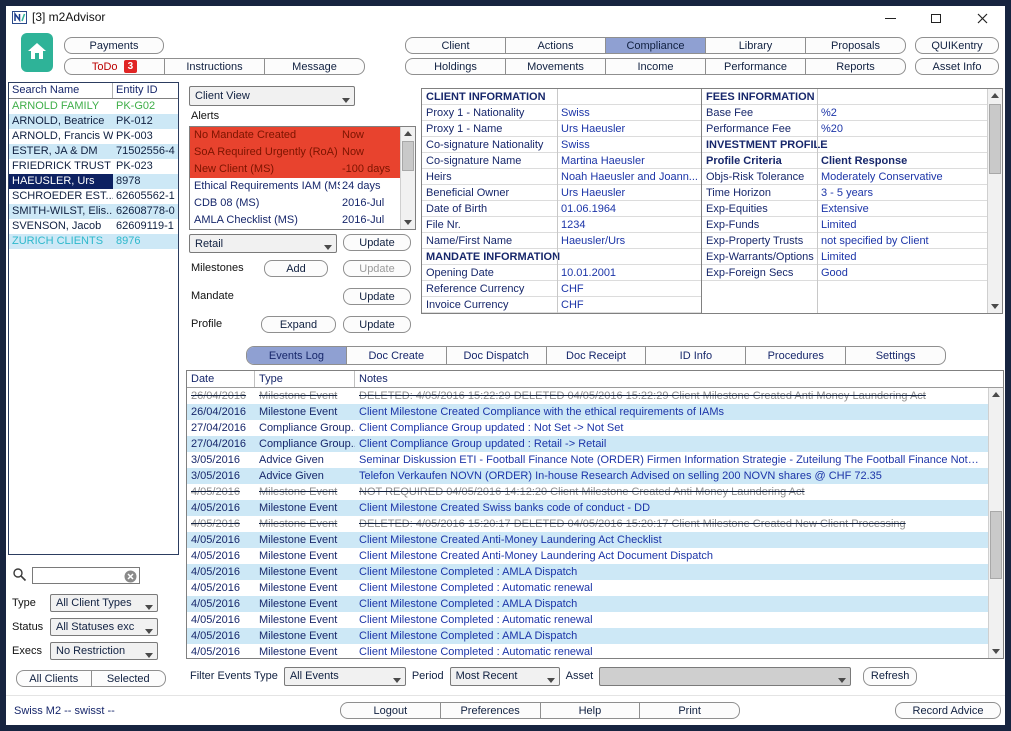  I want to click on events-type-select: All Events, so click(344, 676).